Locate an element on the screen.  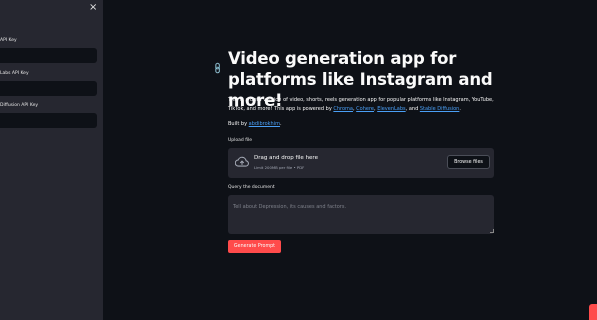
close-icon: × is located at coordinates (93, 7).